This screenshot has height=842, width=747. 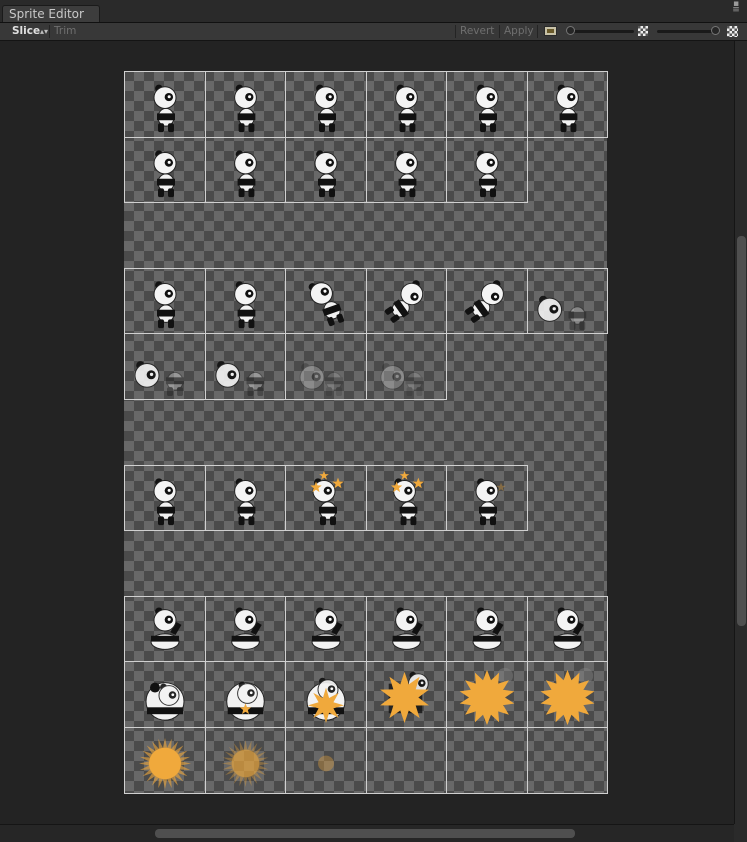 I want to click on rgb-channel-icon, so click(x=550, y=31).